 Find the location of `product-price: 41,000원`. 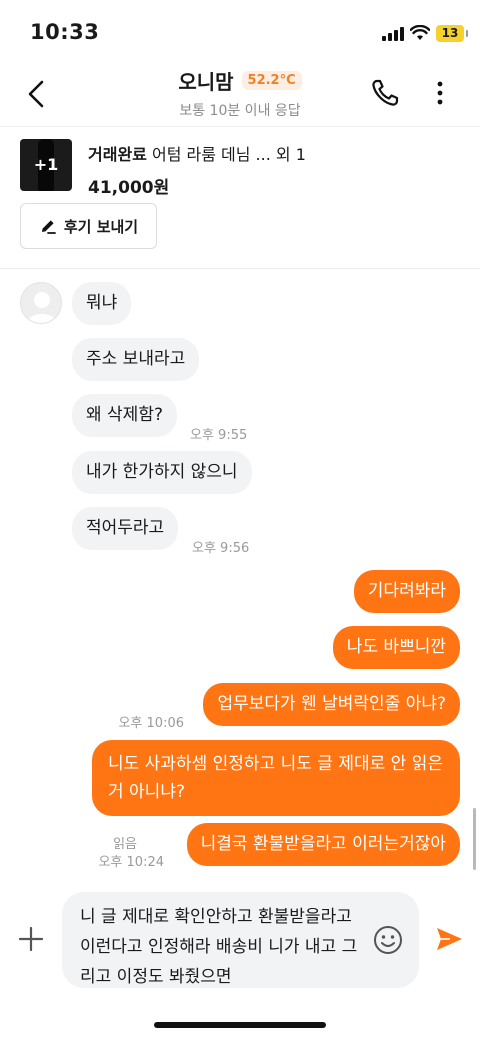

product-price: 41,000원 is located at coordinates (129, 188).